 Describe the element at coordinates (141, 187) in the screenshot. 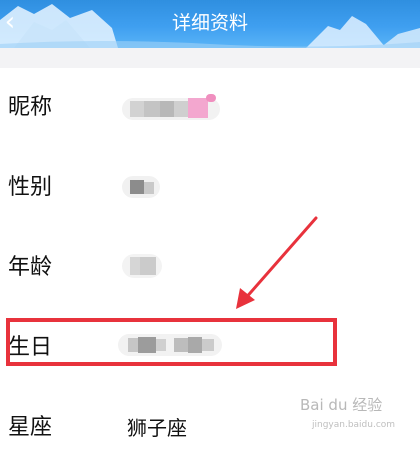

I see `gender-value-blurred` at that location.